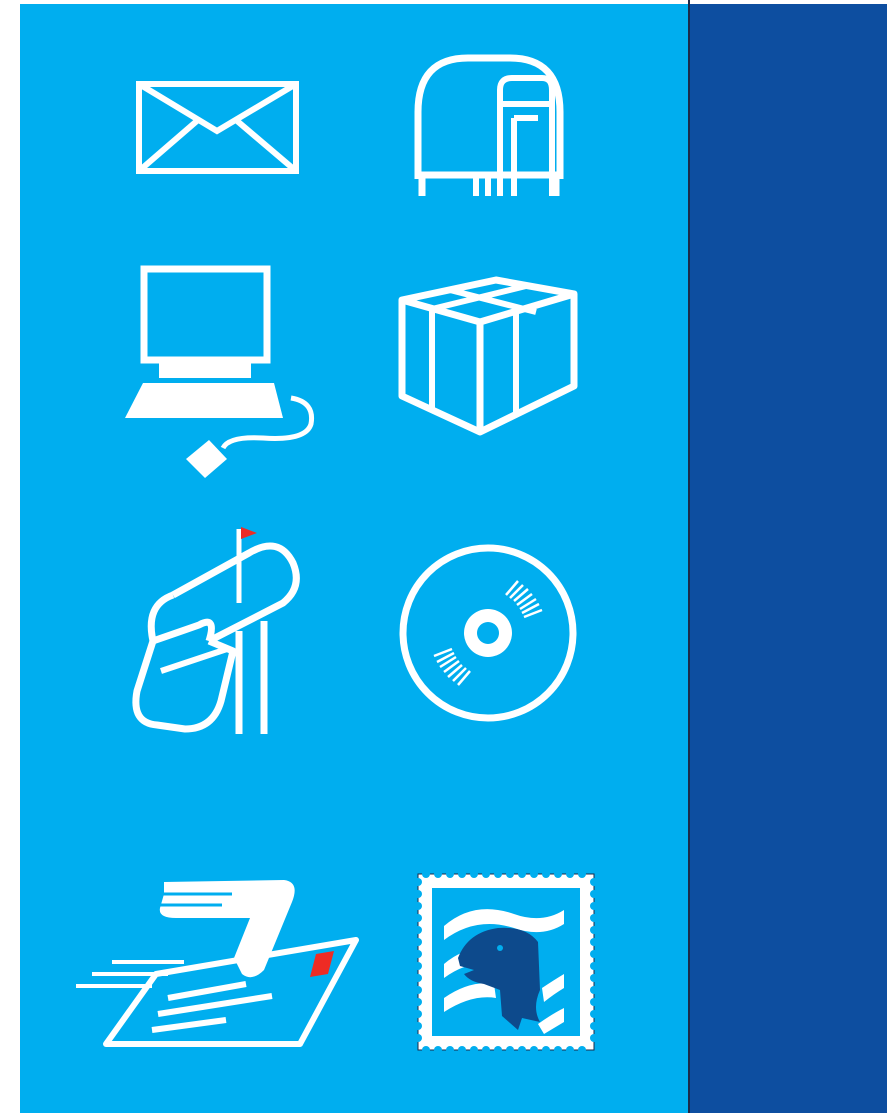 This screenshot has height=1113, width=887. Describe the element at coordinates (220, 371) in the screenshot. I see `computer-icon` at that location.